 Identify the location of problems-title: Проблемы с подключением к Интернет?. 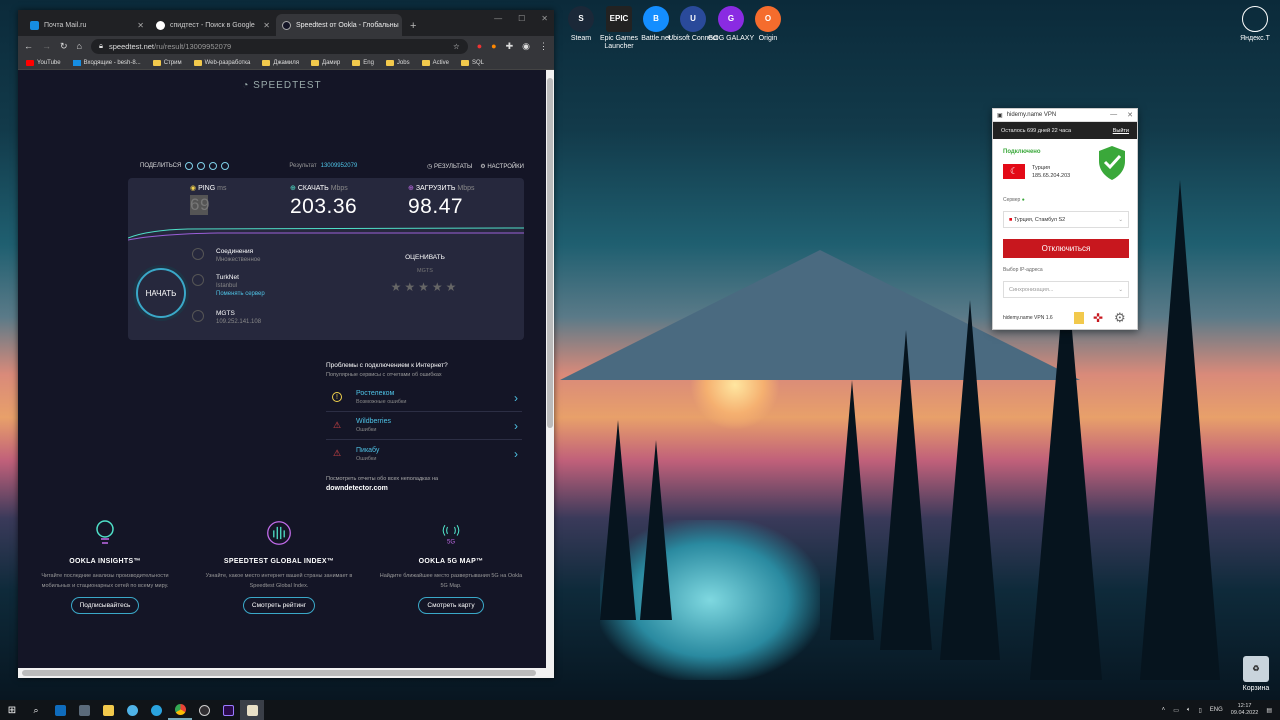
(387, 365).